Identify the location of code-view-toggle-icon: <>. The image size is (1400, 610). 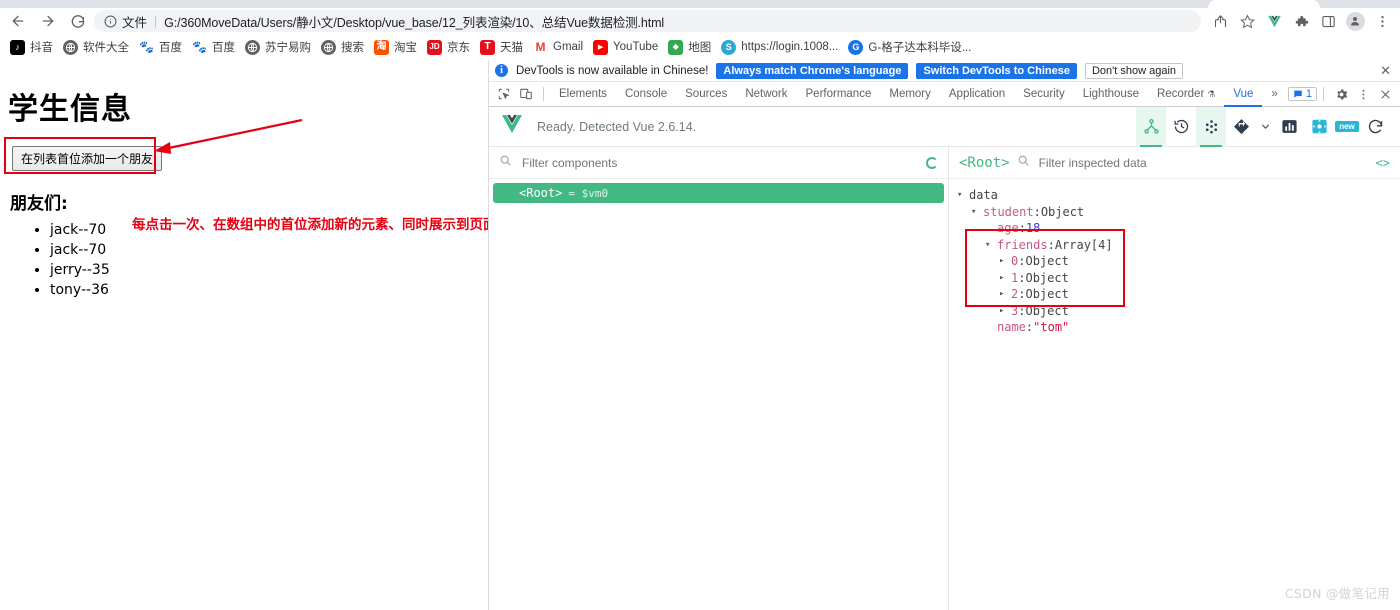
(1383, 163).